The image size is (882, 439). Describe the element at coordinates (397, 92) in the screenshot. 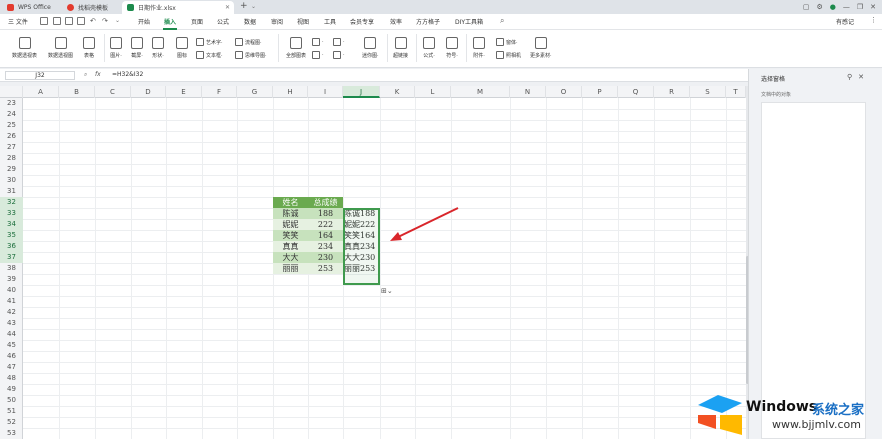

I see `column-header: K` at that location.